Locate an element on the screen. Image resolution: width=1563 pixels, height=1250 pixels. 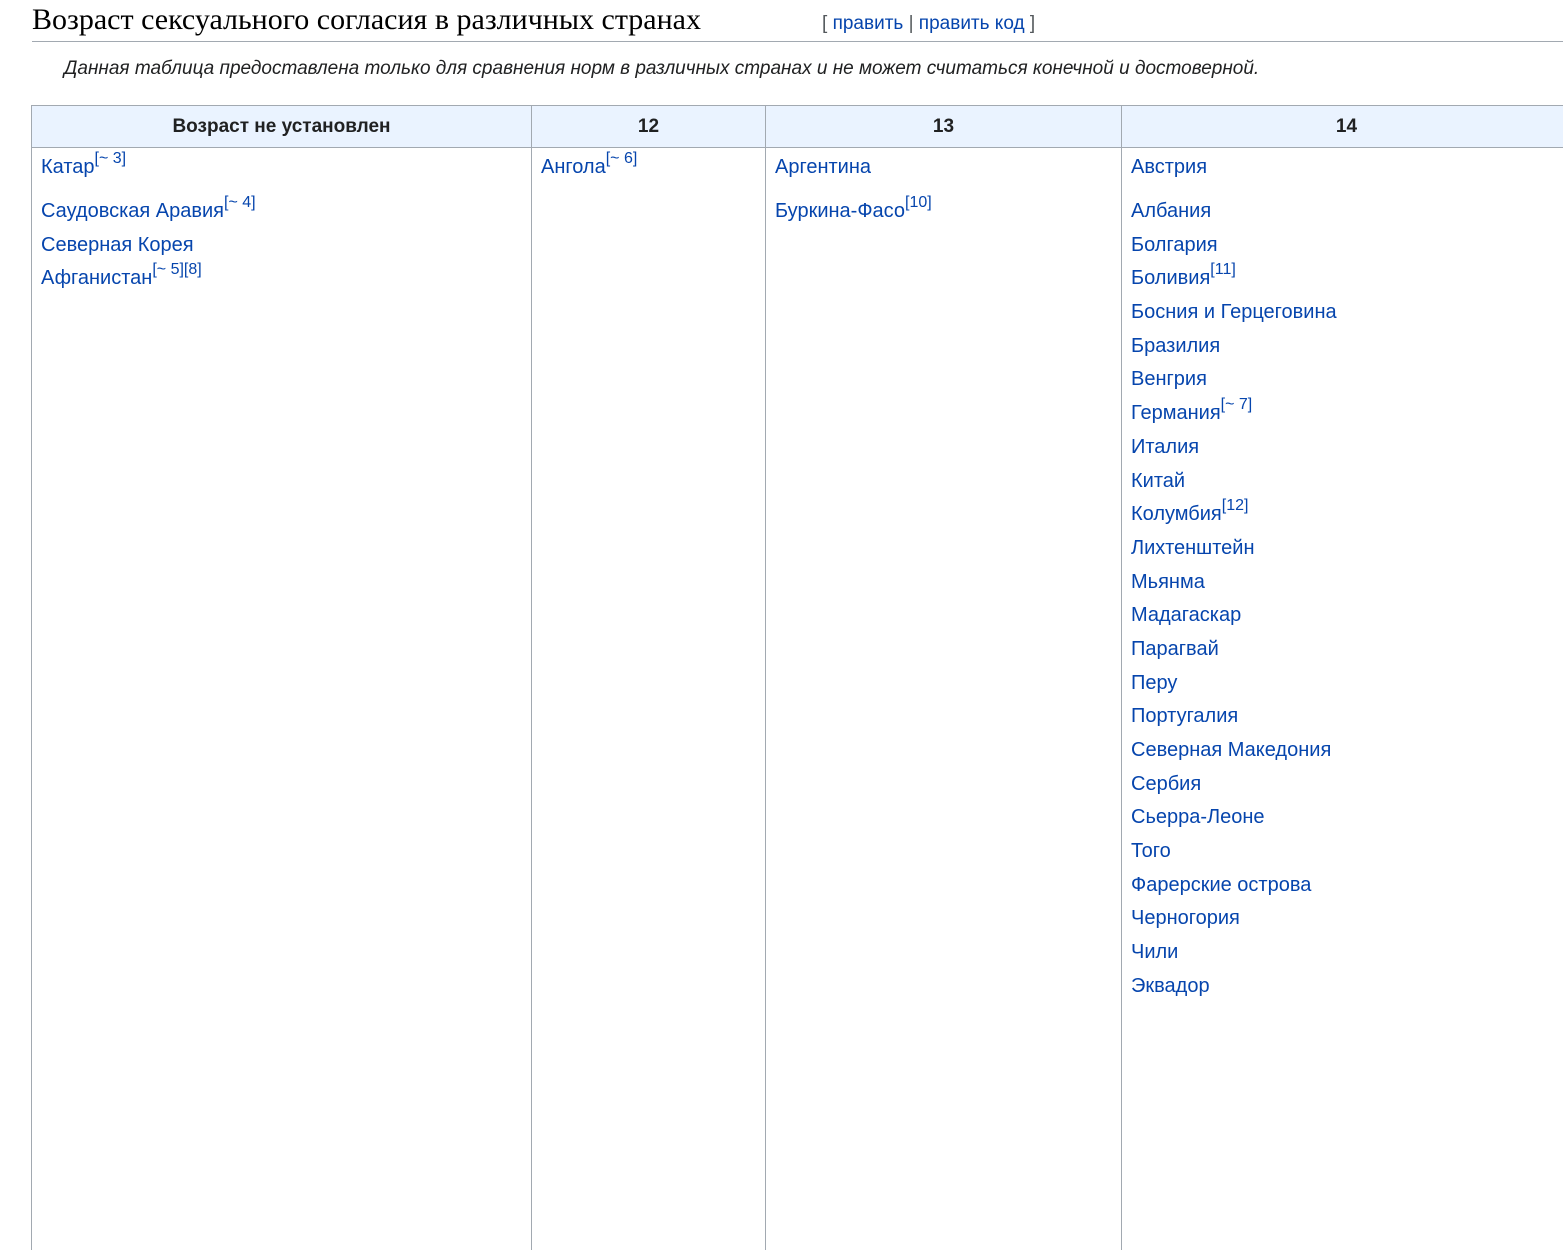
country-link: Чили is located at coordinates (1154, 952).